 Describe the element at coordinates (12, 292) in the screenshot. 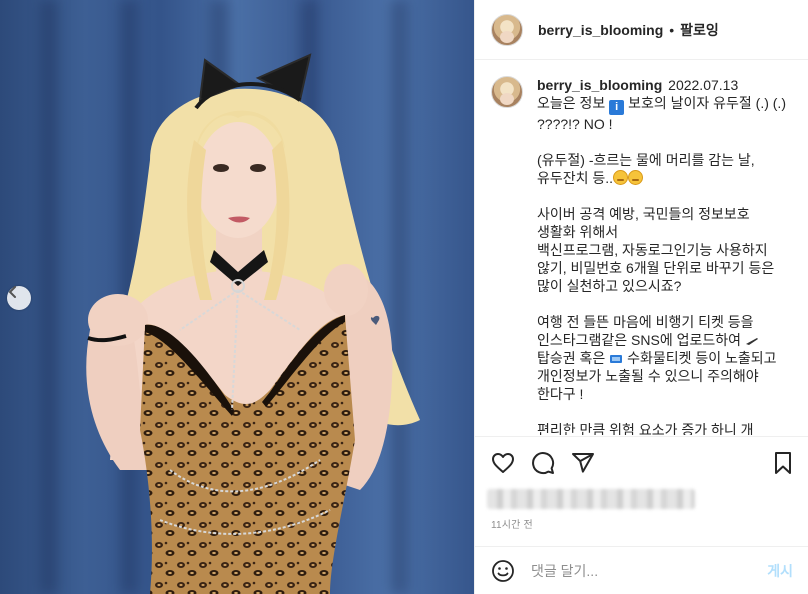

I see `chevron-left-icon` at that location.